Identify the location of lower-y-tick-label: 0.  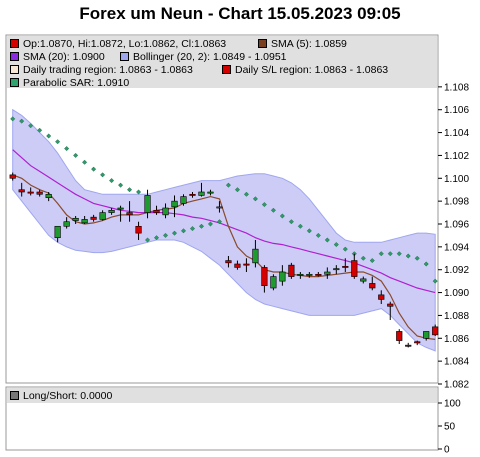
(447, 450).